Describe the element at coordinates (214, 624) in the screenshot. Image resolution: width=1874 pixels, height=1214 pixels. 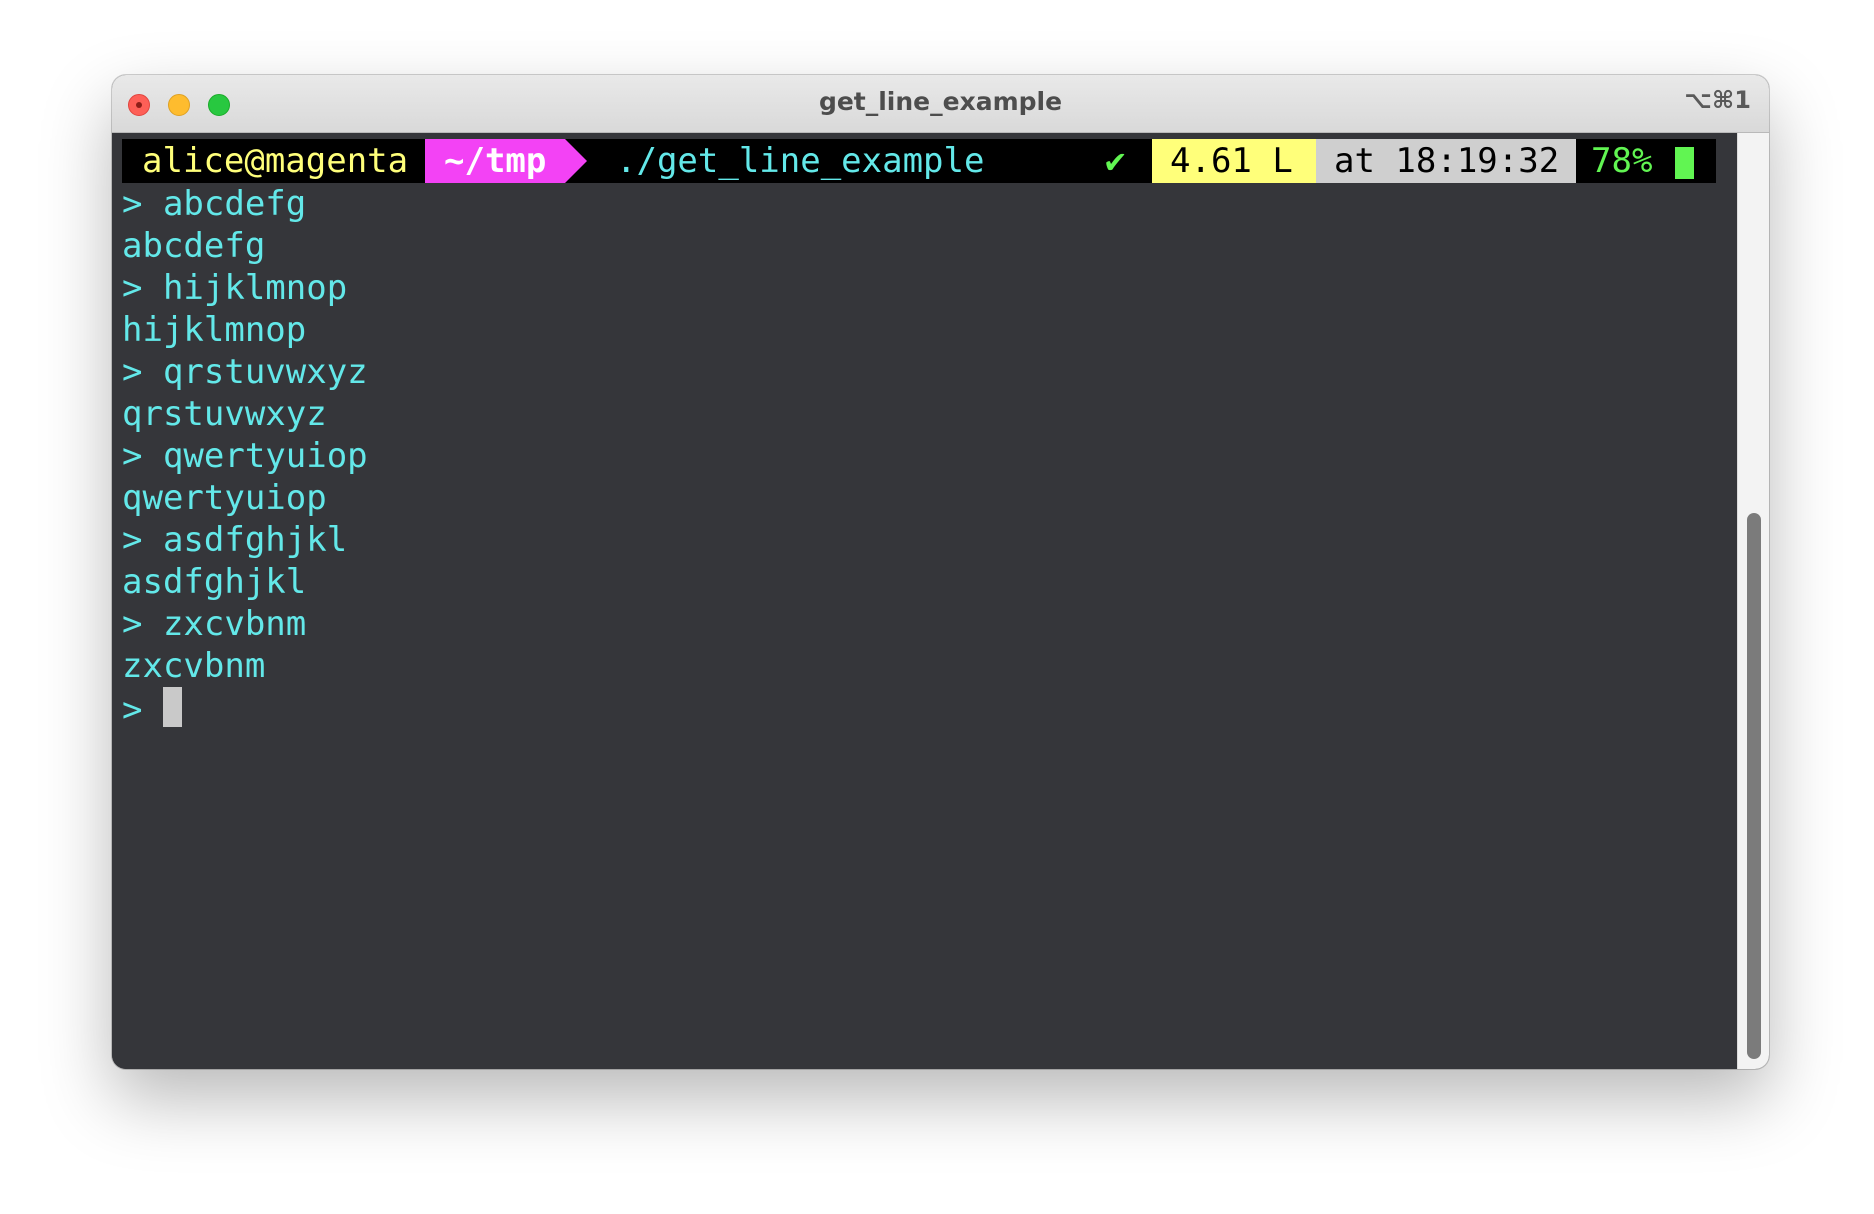
I see `output-line: > zxcvbnm` at that location.